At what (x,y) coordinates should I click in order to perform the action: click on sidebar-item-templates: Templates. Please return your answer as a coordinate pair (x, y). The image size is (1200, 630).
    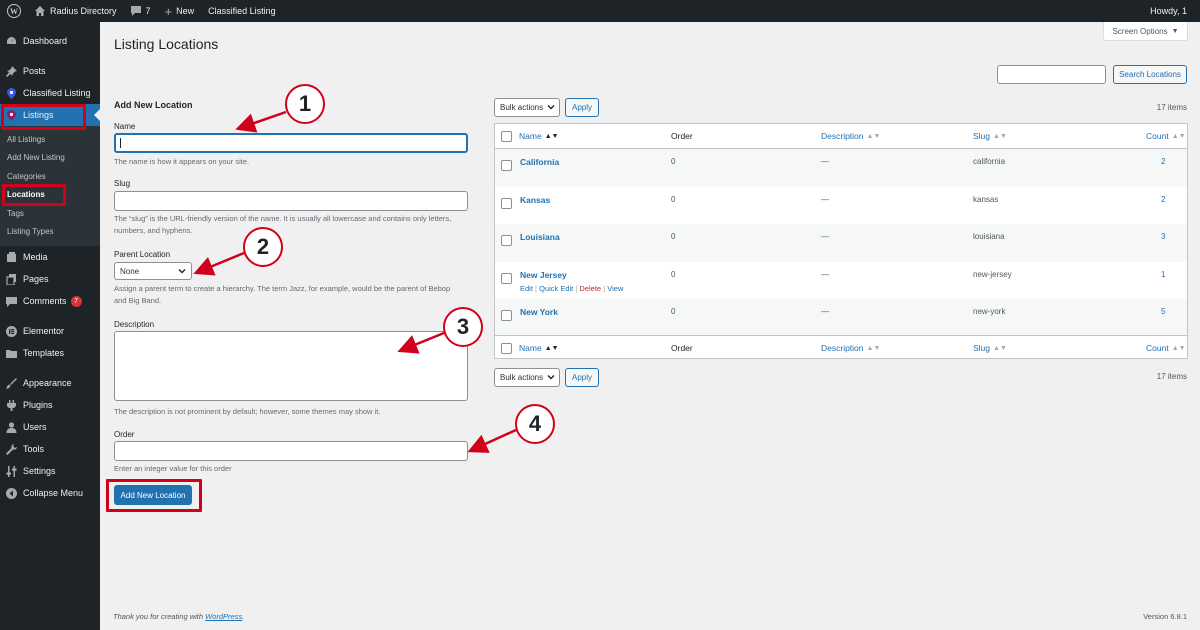
    Looking at the image, I should click on (50, 353).